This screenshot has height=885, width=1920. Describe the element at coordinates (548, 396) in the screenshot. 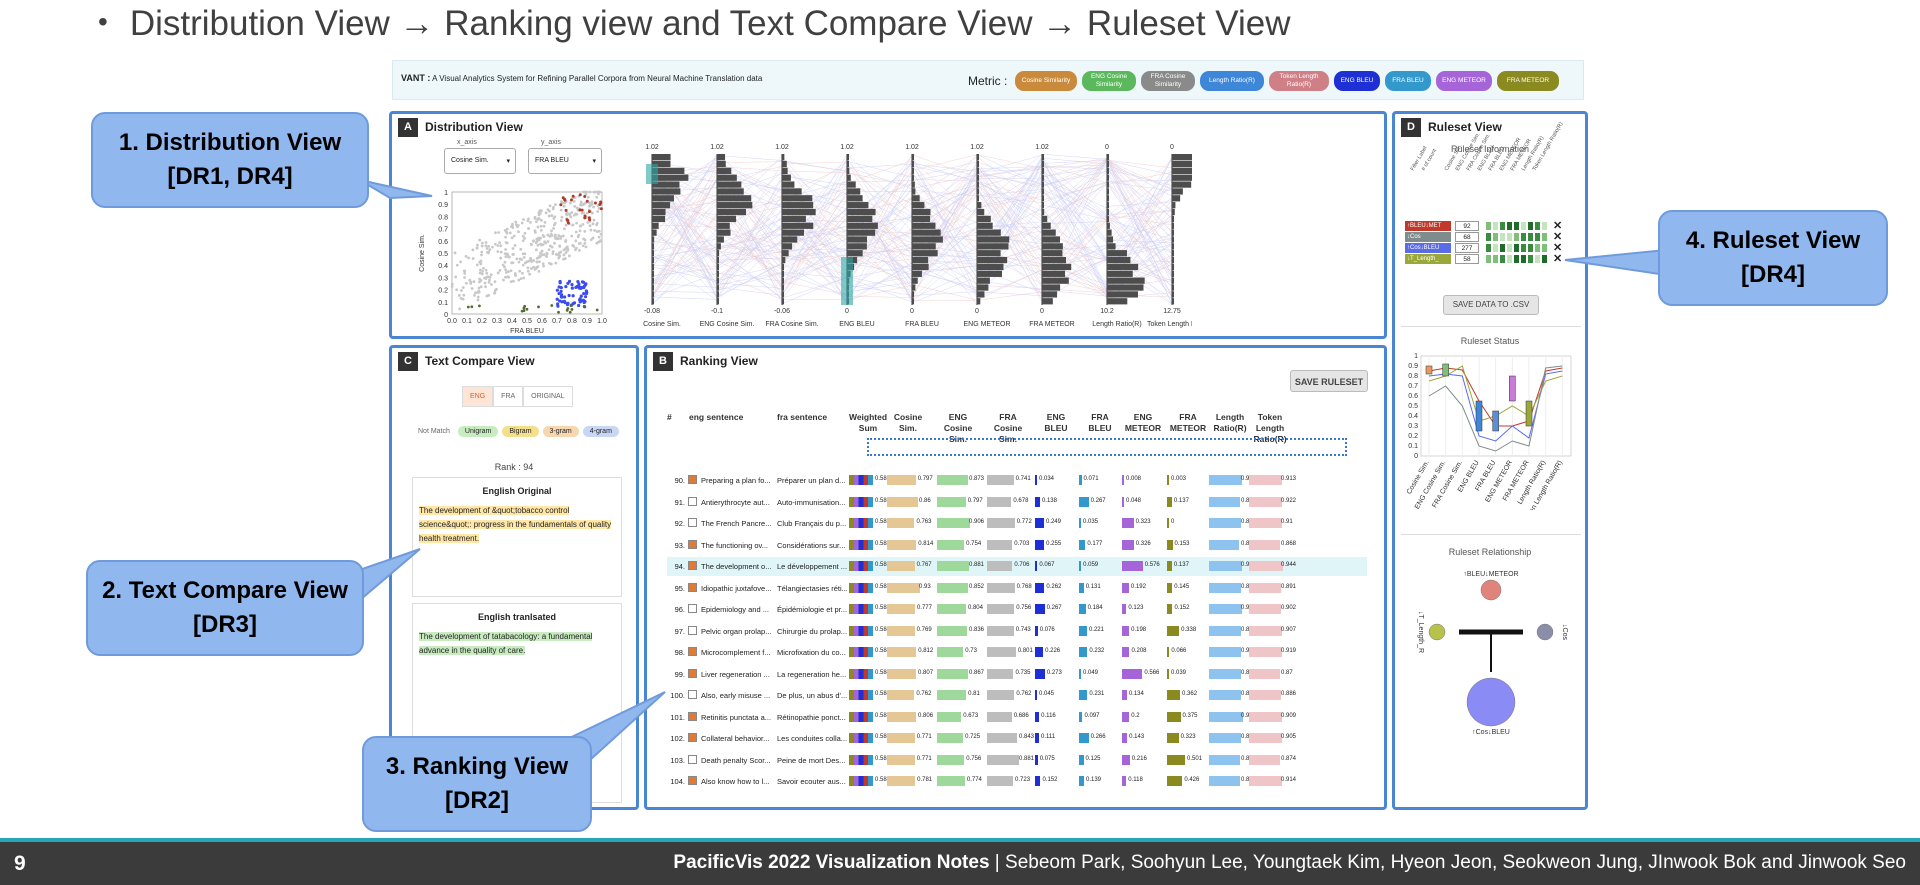

I see `text-compare-tab: ORIGINAL` at that location.